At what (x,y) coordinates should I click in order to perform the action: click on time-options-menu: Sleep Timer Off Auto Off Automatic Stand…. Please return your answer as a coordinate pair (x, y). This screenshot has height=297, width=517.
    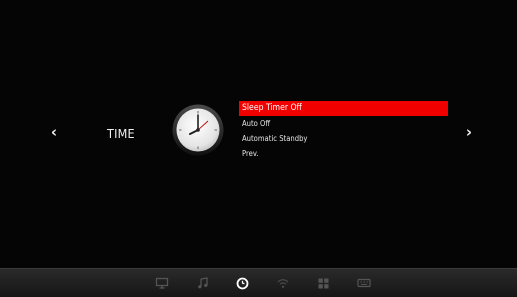
    Looking at the image, I should click on (343, 131).